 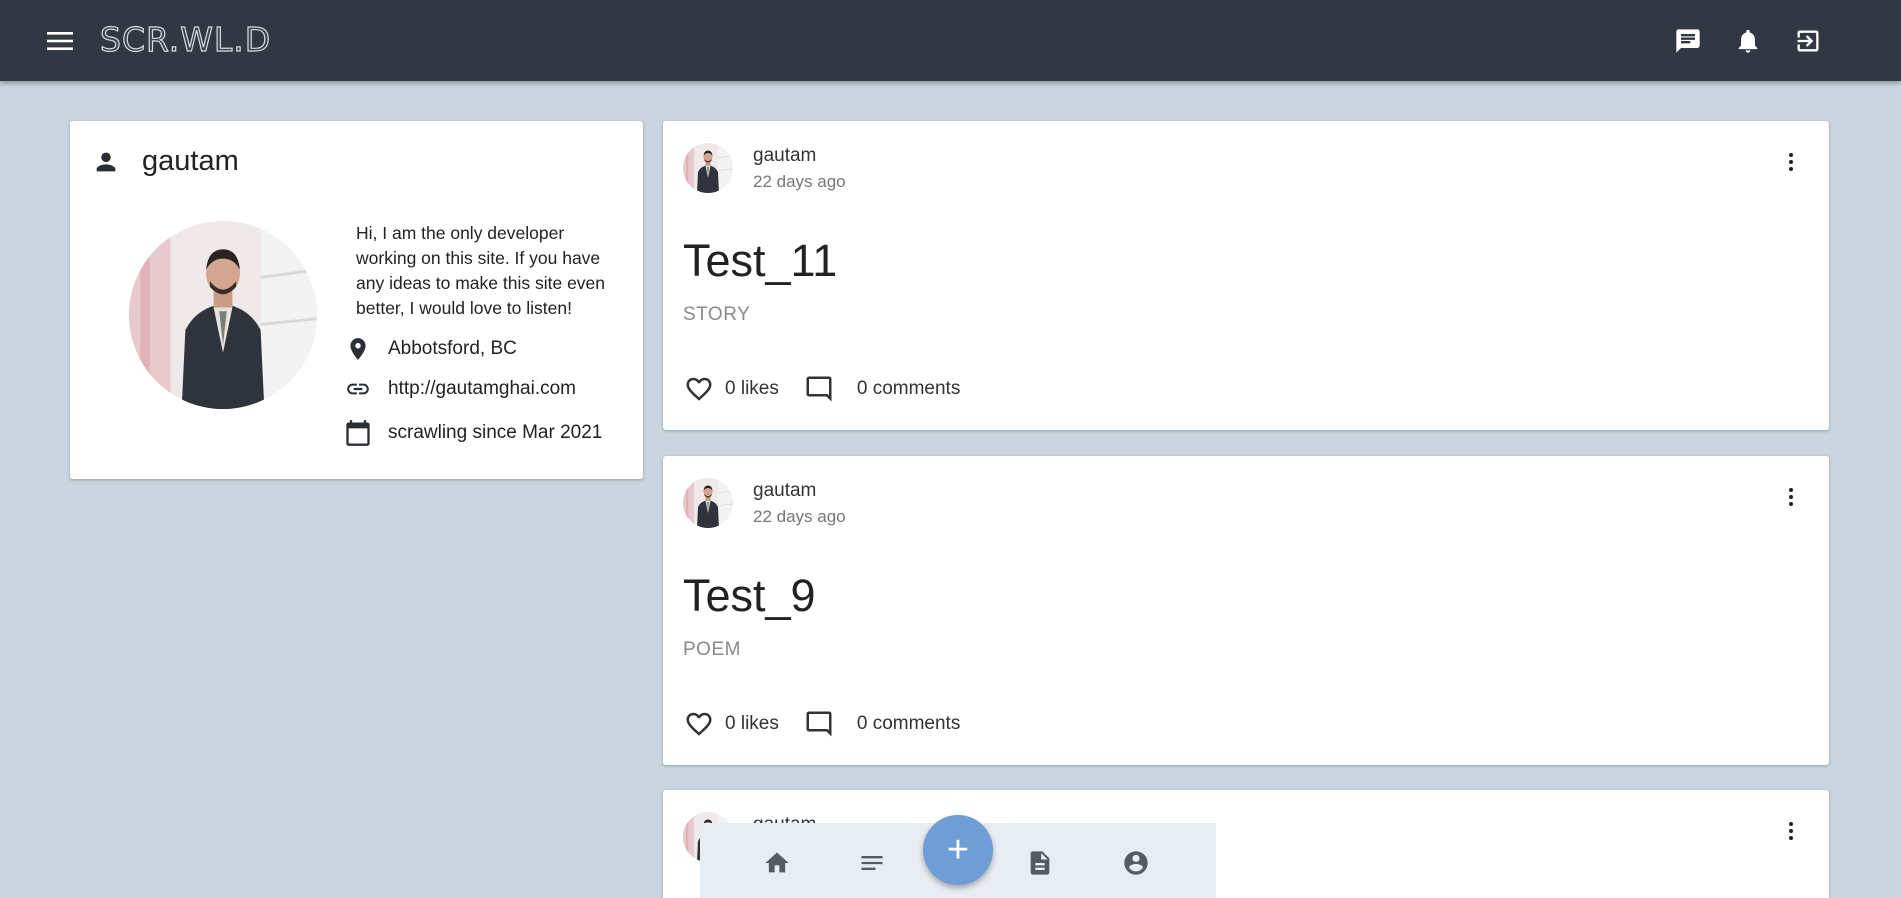 I want to click on plus-icon: +, so click(x=958, y=849).